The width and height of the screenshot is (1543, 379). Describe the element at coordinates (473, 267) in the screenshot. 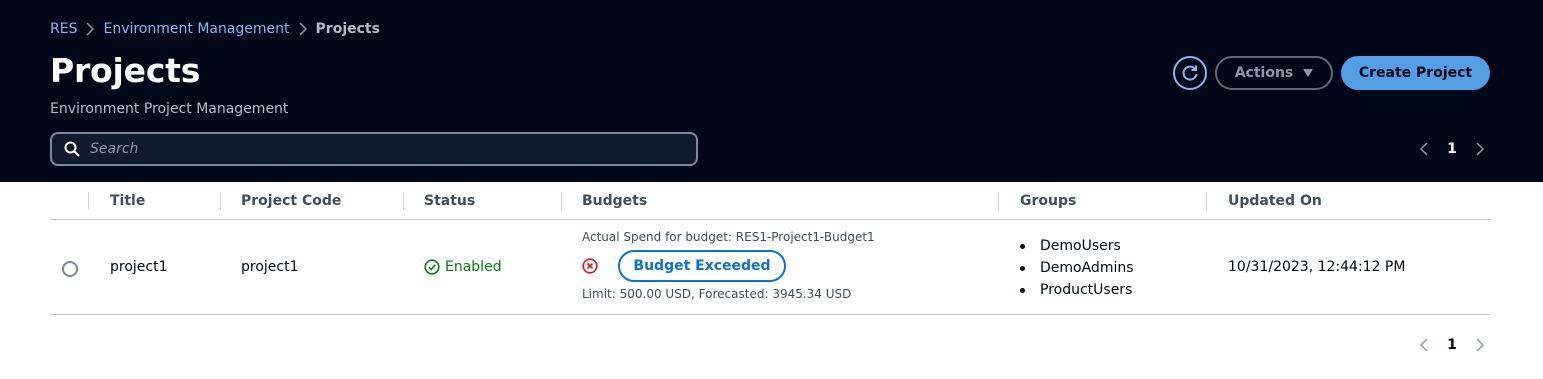

I see `status-text: Enabled` at that location.